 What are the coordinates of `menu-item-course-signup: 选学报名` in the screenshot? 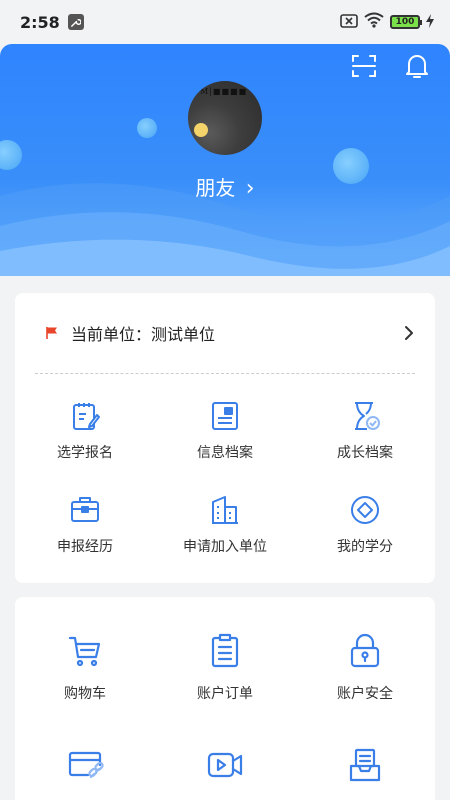 It's located at (85, 421).